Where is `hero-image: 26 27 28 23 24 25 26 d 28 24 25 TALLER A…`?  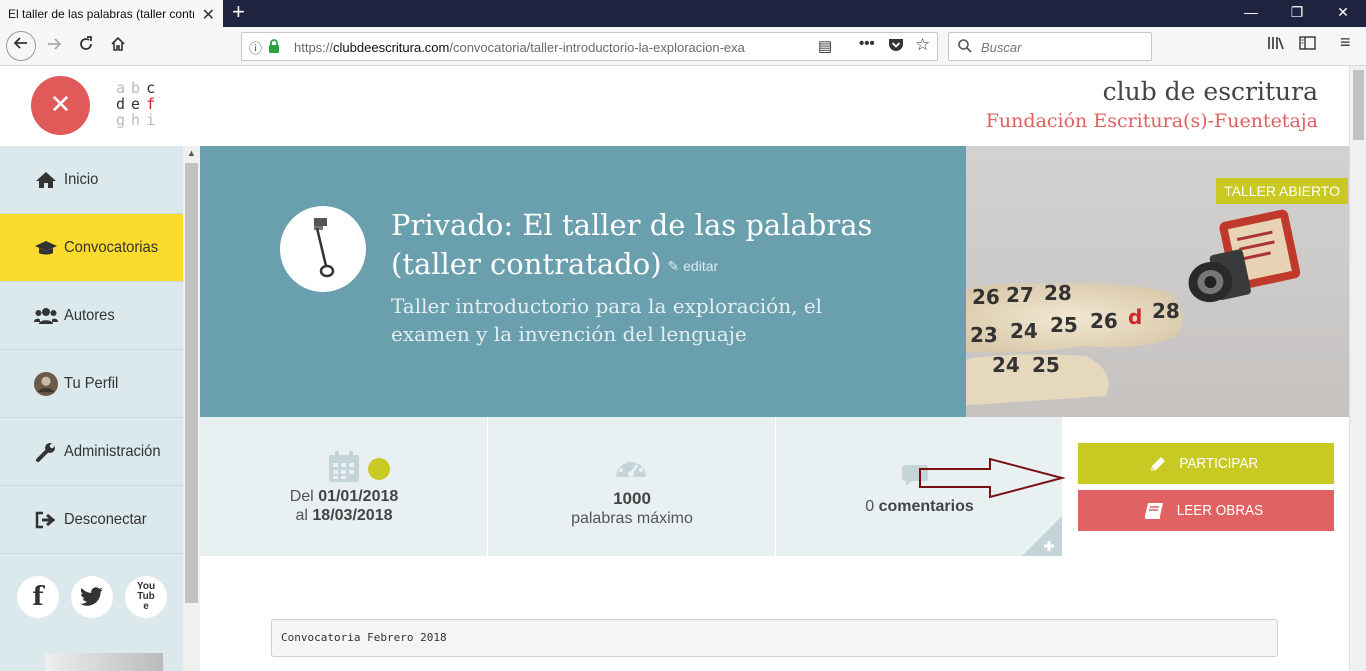
hero-image: 26 27 28 23 24 25 26 d 28 24 25 TALLER A… is located at coordinates (1157, 281).